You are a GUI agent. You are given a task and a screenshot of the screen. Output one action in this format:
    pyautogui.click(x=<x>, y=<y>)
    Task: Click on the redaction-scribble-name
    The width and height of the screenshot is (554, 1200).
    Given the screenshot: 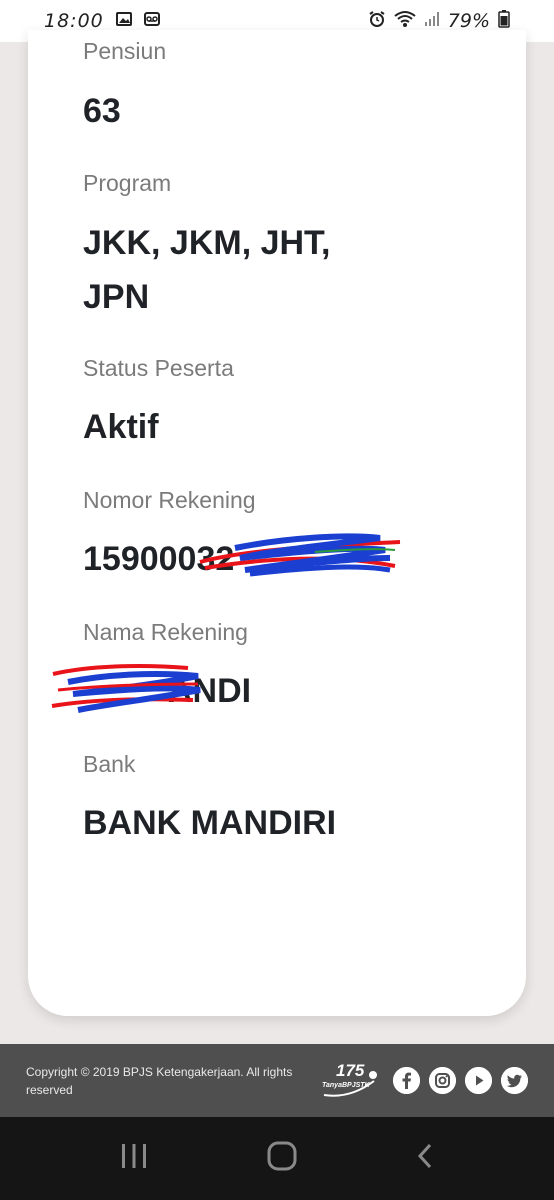 What is the action you would take?
    pyautogui.click(x=126, y=688)
    